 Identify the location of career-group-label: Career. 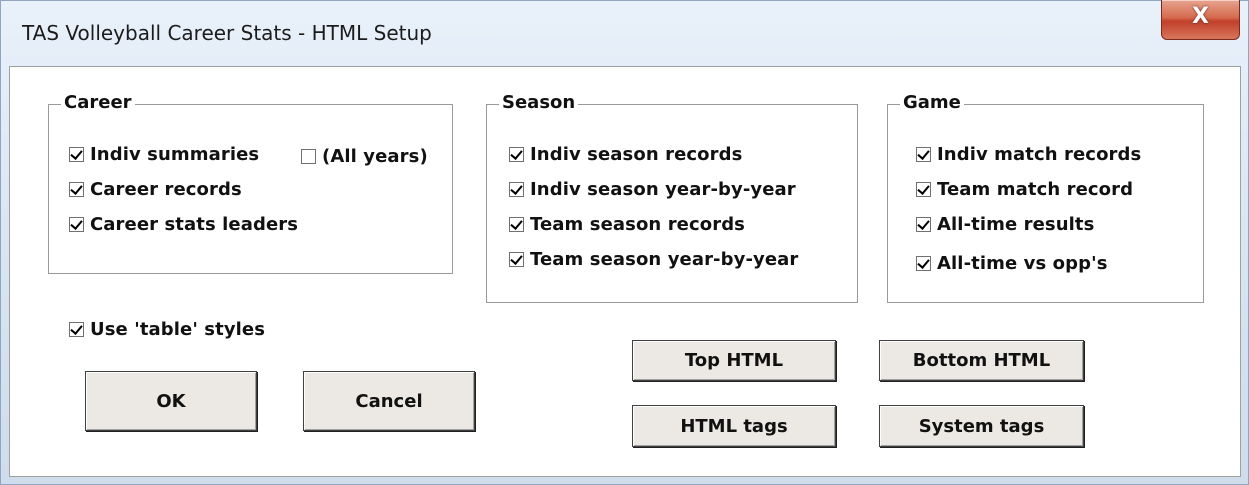
(98, 103).